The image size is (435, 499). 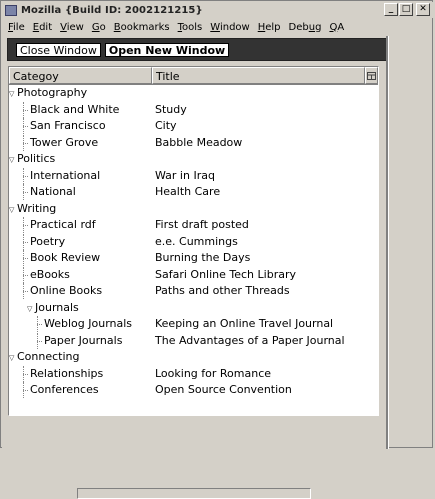 What do you see at coordinates (83, 340) in the screenshot?
I see `category-label: Paper Journals` at bounding box center [83, 340].